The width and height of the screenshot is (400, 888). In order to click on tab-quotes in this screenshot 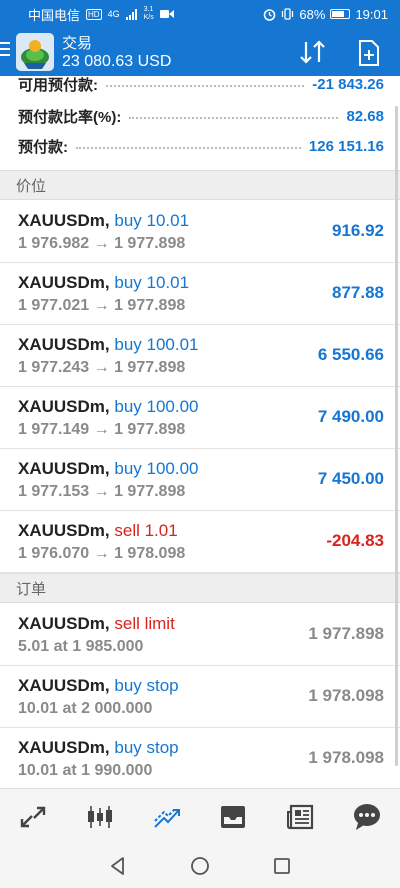, I will do `click(33, 816)`.